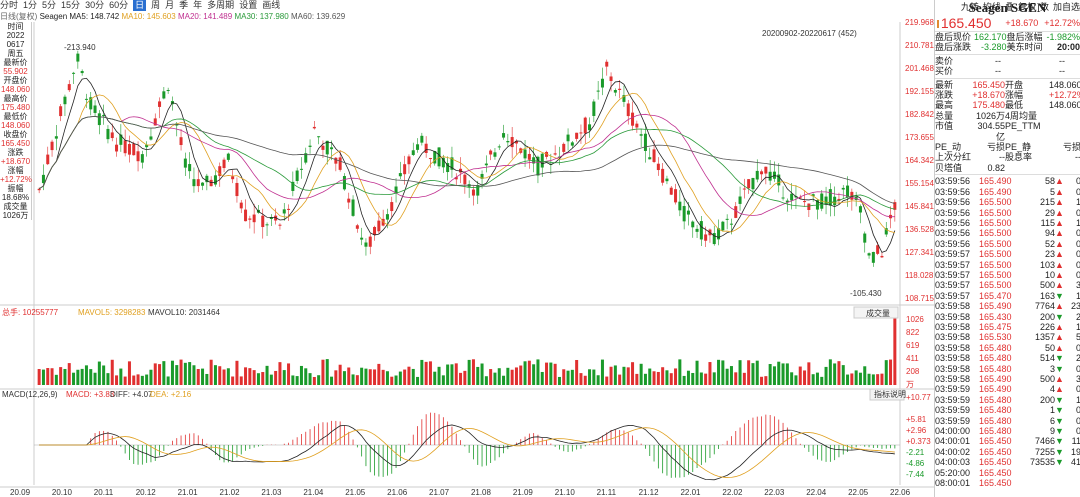 The image size is (1080, 497). Describe the element at coordinates (169, 5) in the screenshot. I see `period-tab-8: 月` at that location.